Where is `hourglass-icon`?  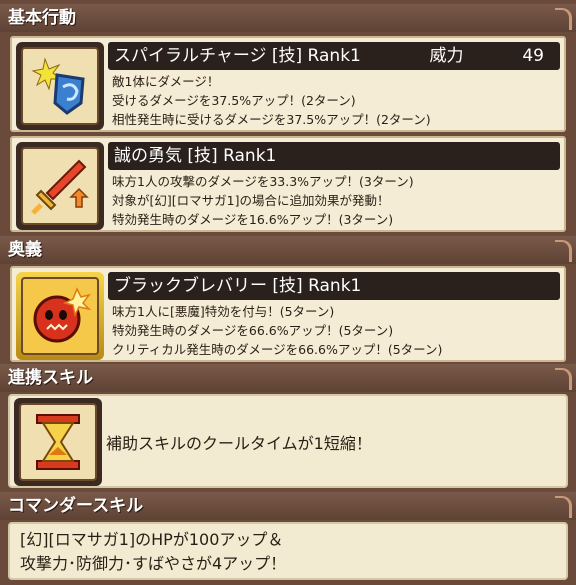 hourglass-icon is located at coordinates (58, 442).